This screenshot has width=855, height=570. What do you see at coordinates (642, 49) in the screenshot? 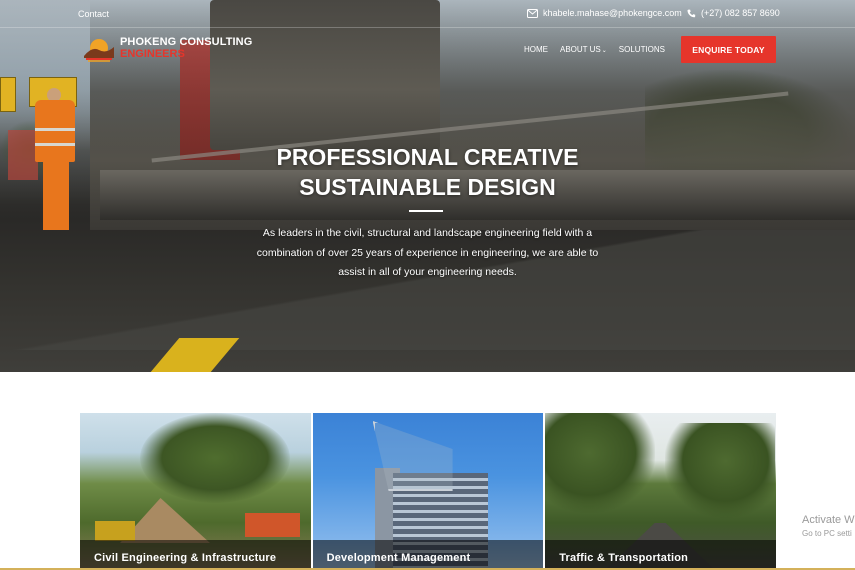
I see `nav-item-solutions: SOLUTIONS` at bounding box center [642, 49].